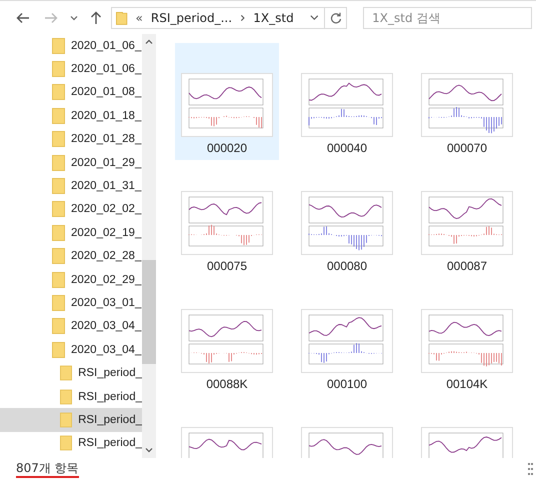  I want to click on file-item: 00104K, so click(467, 337).